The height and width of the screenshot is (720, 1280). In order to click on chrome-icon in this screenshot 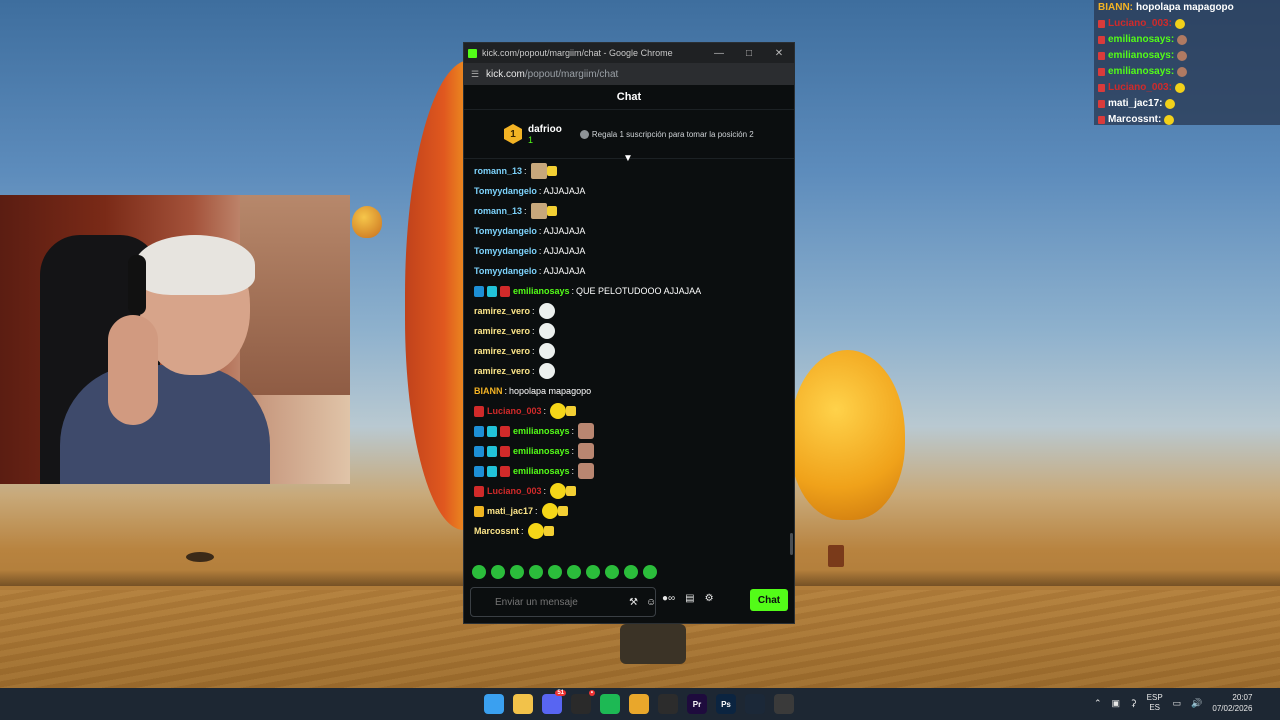, I will do `click(639, 704)`.